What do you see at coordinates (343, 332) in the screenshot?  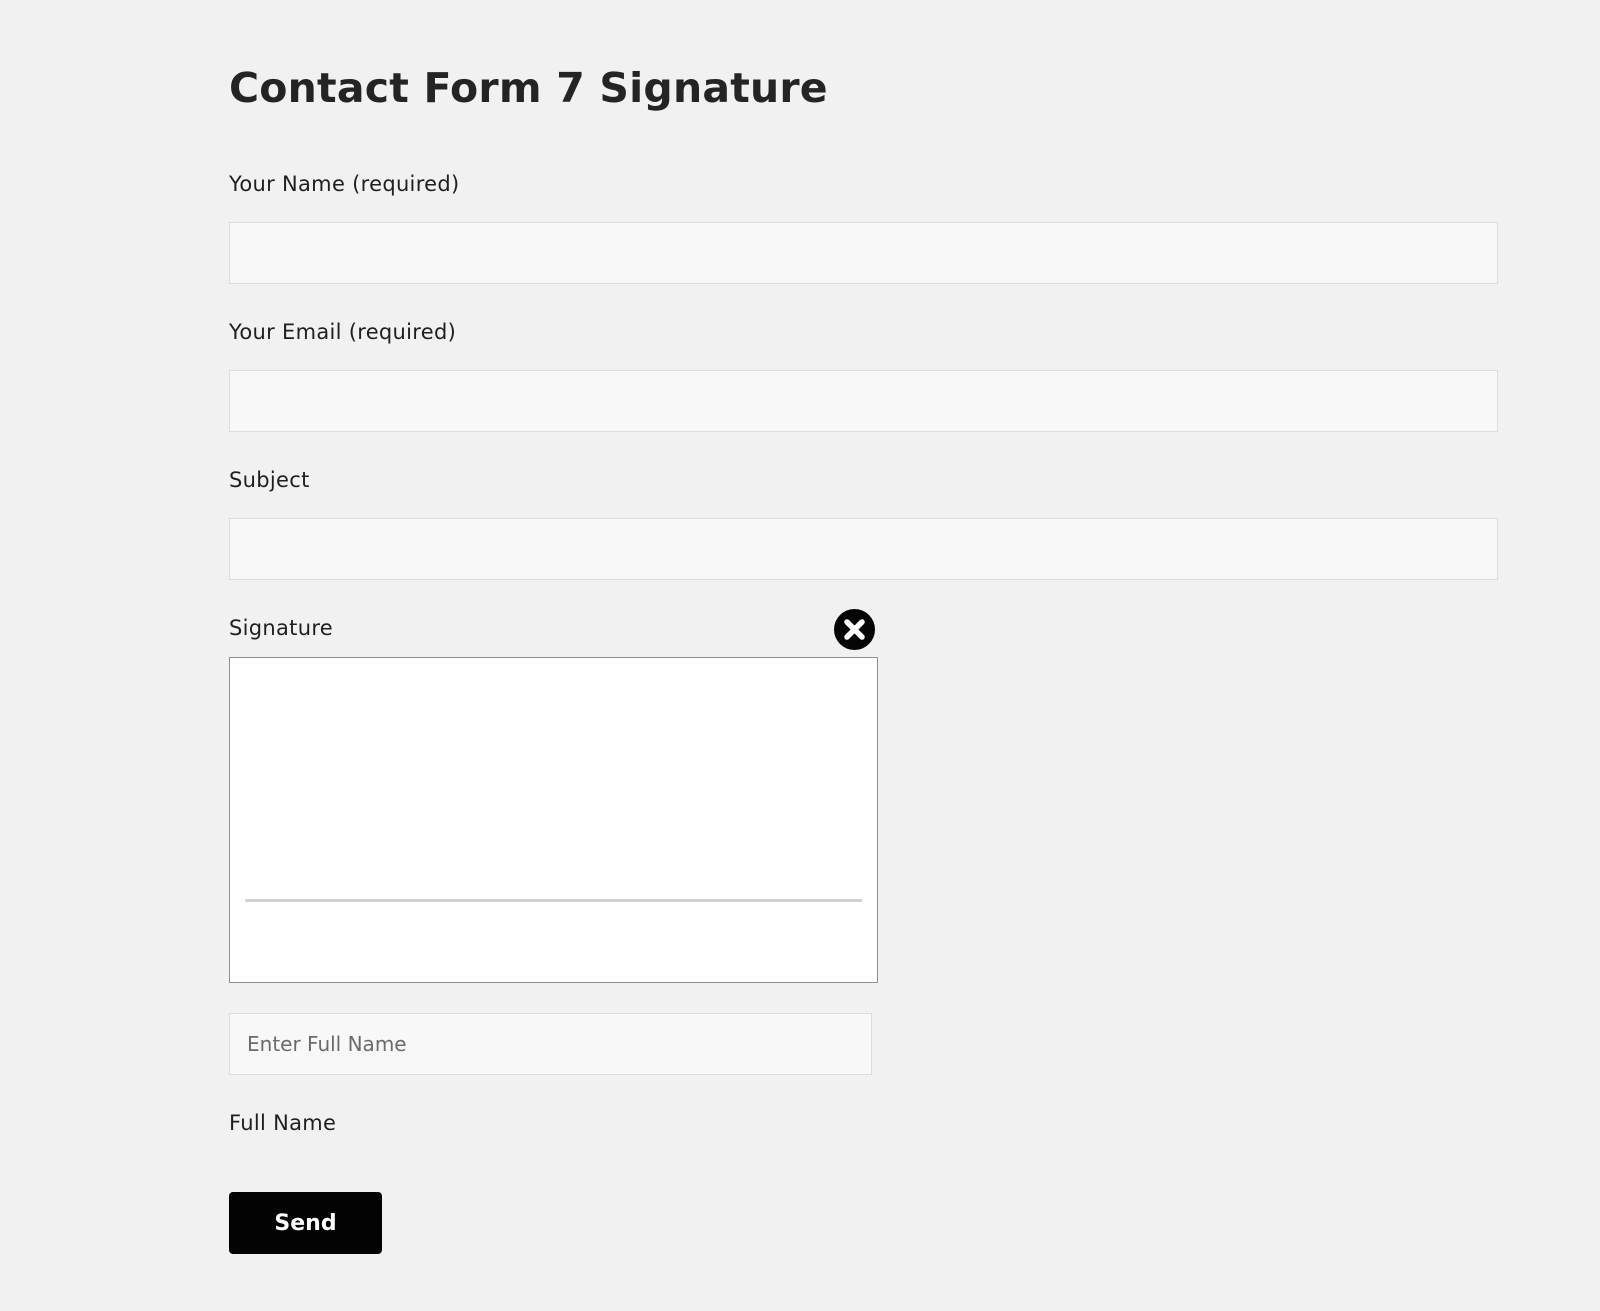 I see `your-email-label: Your Email (required)` at bounding box center [343, 332].